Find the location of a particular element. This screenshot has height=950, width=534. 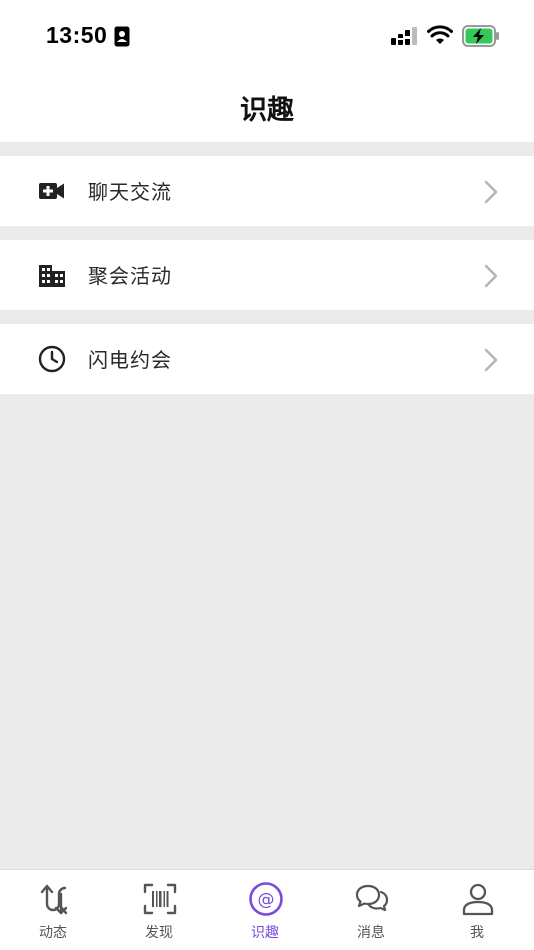

signal-icon is located at coordinates (404, 36).